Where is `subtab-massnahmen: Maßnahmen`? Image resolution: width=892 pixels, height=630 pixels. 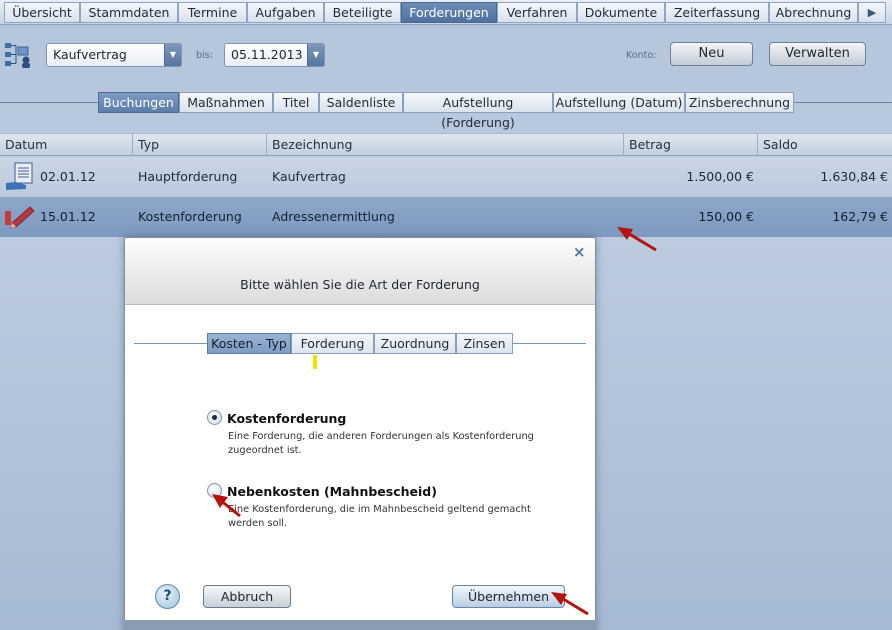
subtab-massnahmen: Maßnahmen is located at coordinates (226, 102).